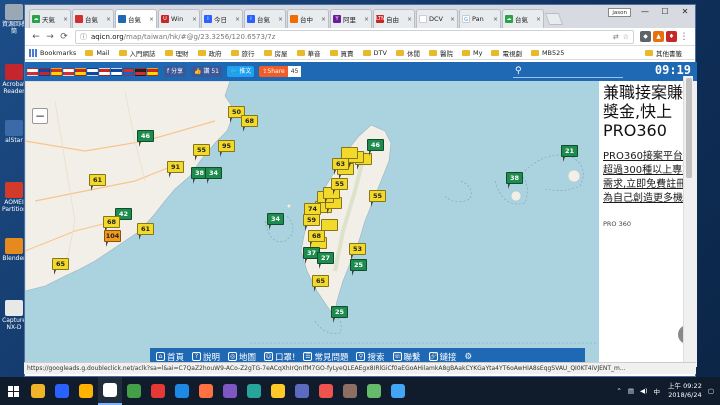 This screenshot has width=720, height=405. Describe the element at coordinates (357, 251) in the screenshot. I see `aqi-station-marker: 53` at that location.